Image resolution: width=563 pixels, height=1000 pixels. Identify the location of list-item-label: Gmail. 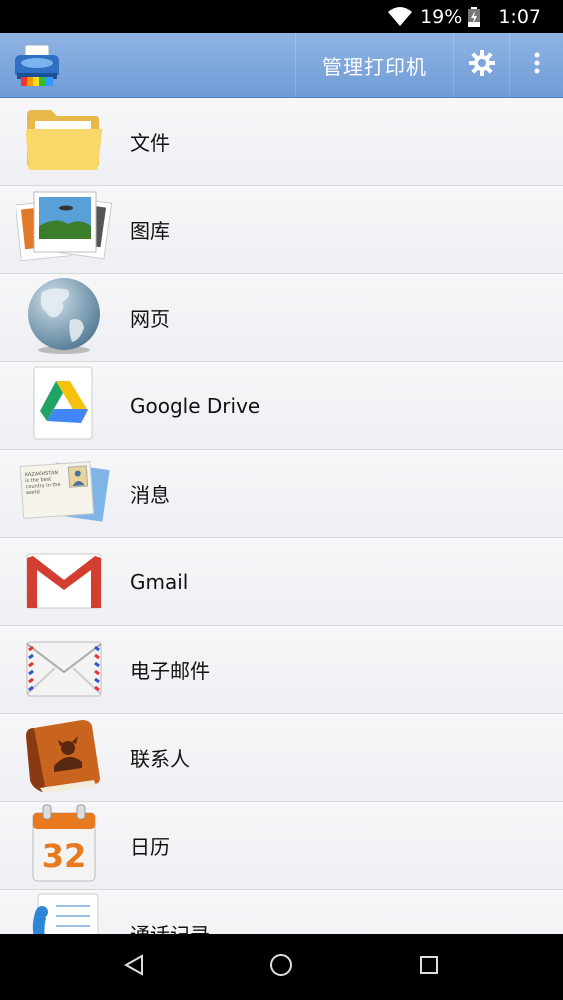
(159, 581).